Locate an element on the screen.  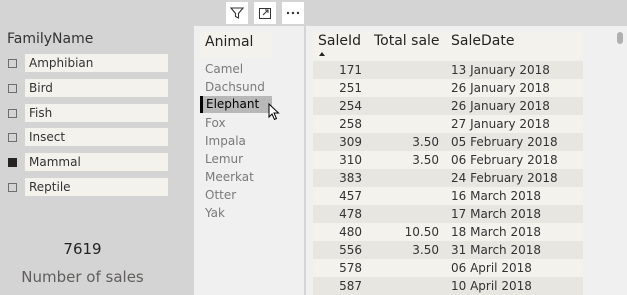
slicer-item-amphibian: Amphibian is located at coordinates (88, 63).